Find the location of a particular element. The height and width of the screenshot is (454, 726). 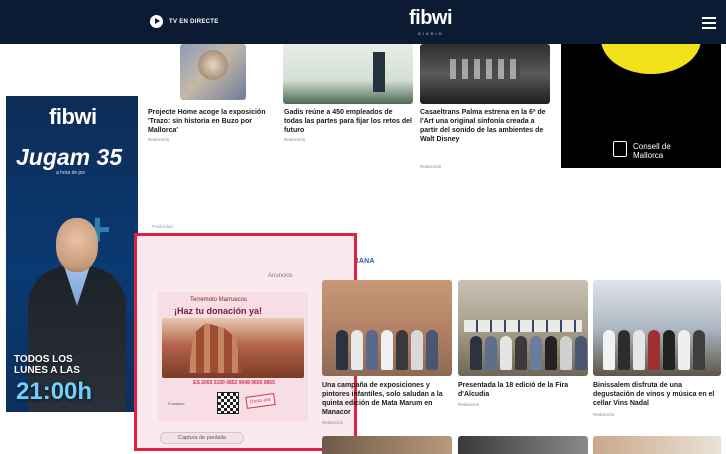

side-ad-title: Jugam 35 is located at coordinates (69, 157).